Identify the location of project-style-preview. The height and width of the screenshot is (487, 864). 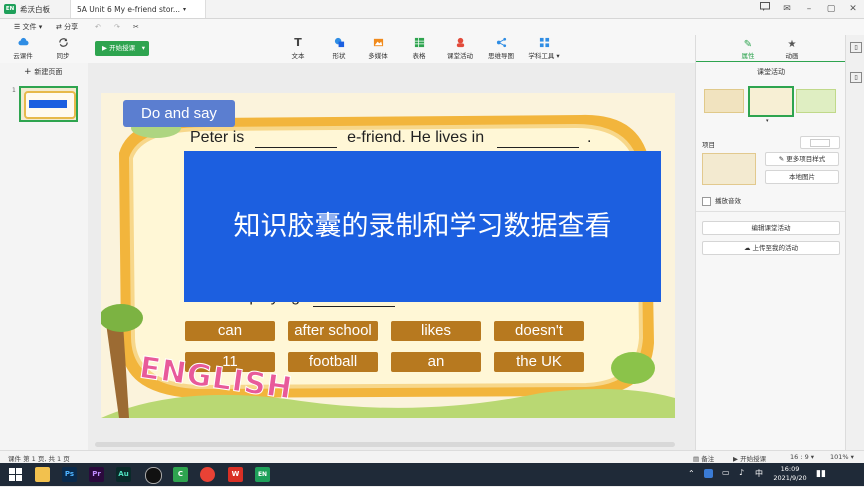
(729, 169).